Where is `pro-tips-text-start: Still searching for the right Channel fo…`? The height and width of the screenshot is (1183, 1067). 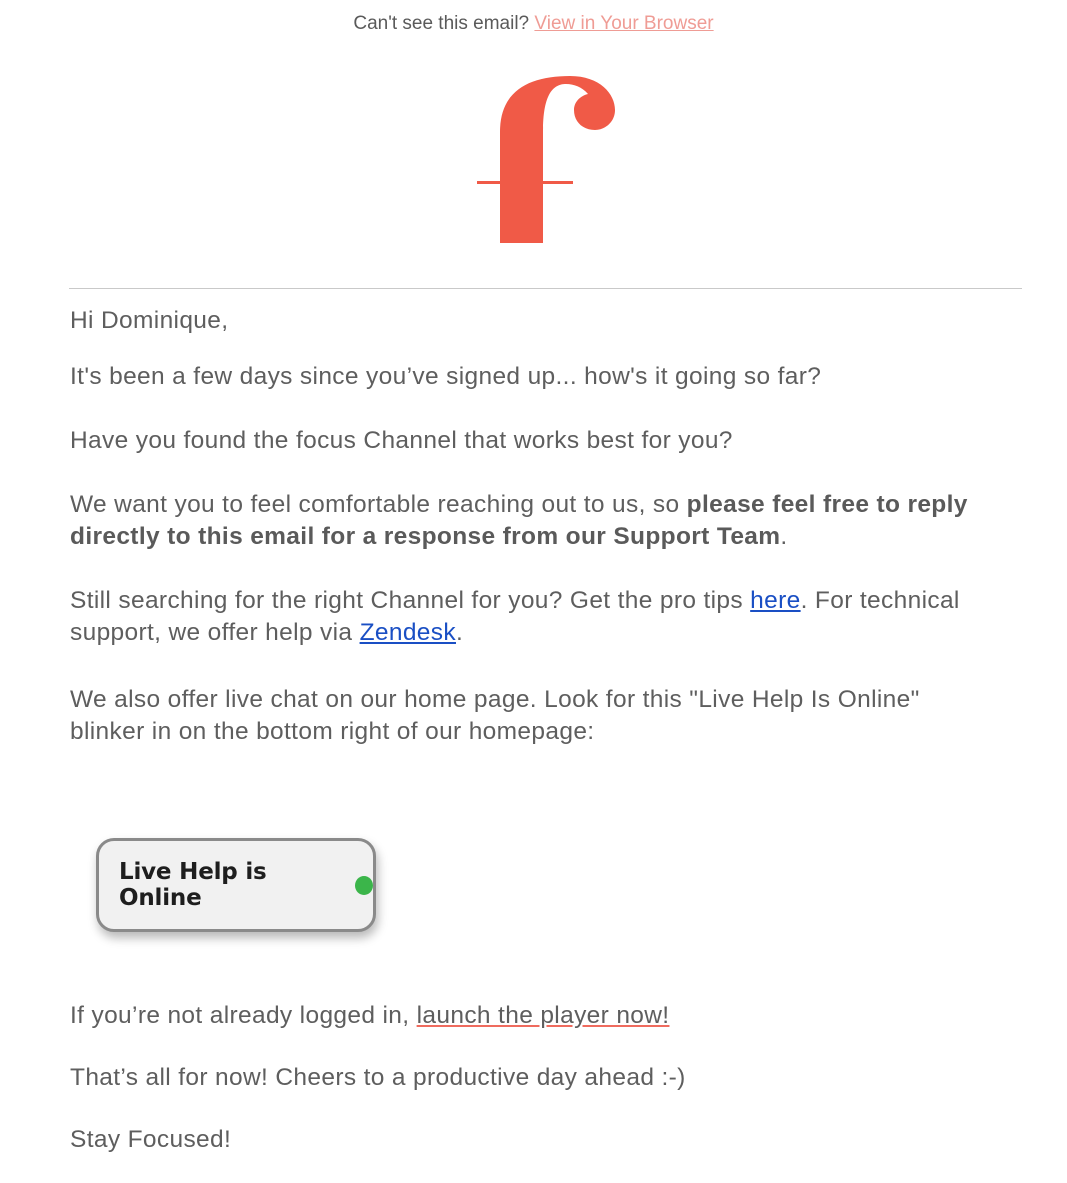 pro-tips-text-start: Still searching for the right Channel fo… is located at coordinates (410, 600).